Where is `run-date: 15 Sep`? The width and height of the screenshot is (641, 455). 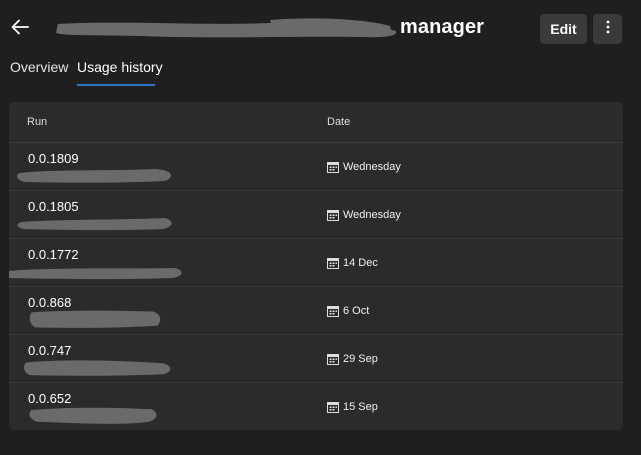 run-date: 15 Sep is located at coordinates (360, 407).